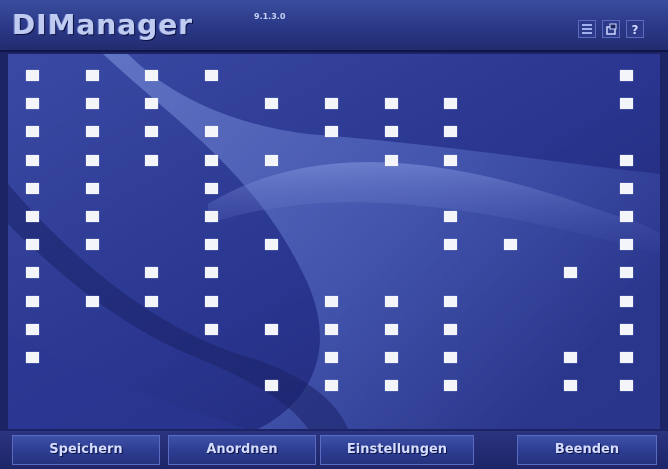  Describe the element at coordinates (103, 24) in the screenshot. I see `app-title: DIManager` at that location.